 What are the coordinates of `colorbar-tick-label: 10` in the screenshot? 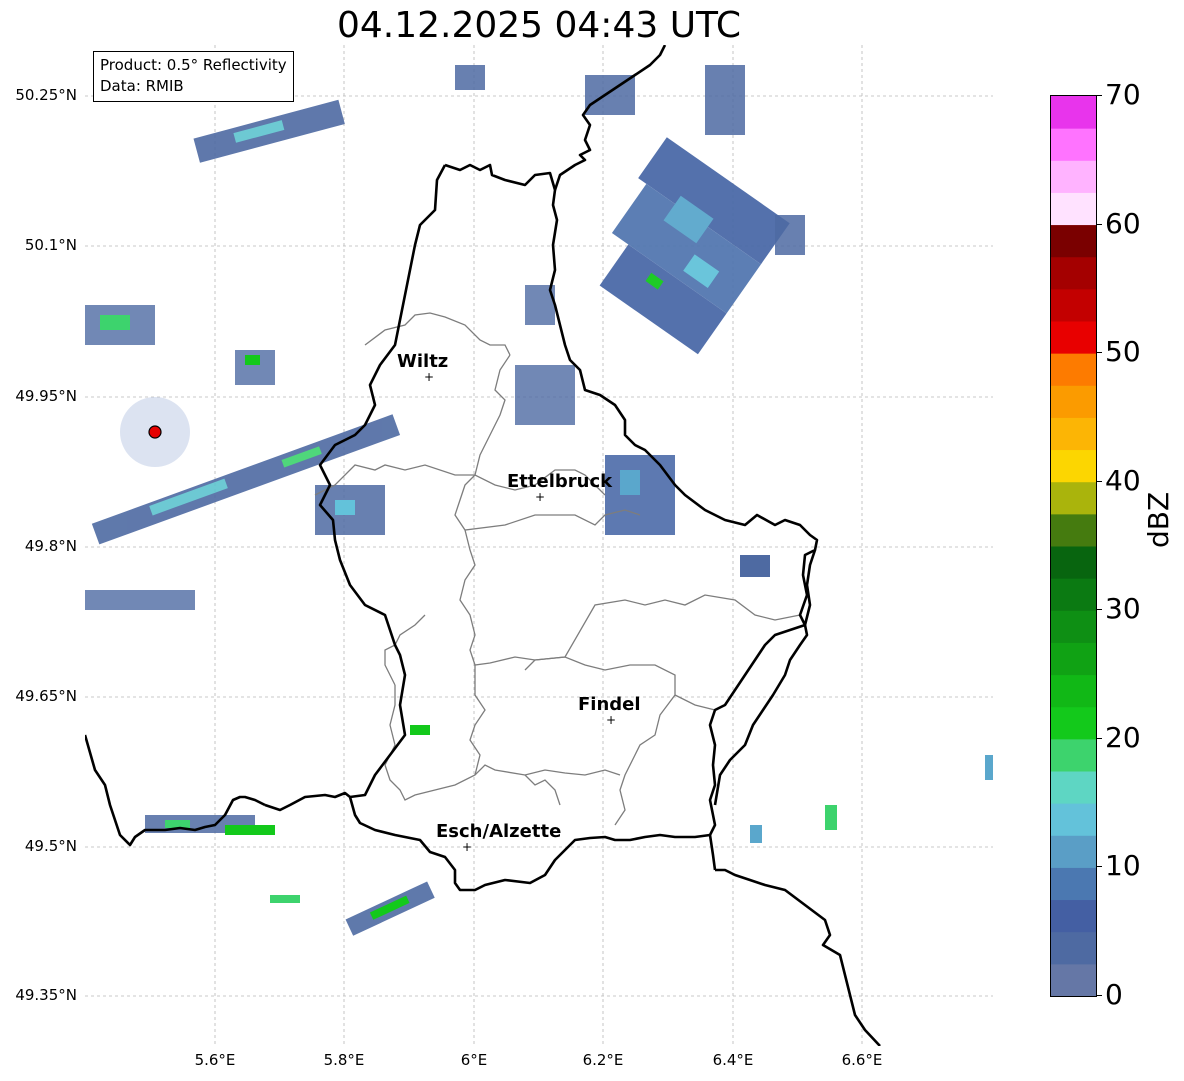 It's located at (1123, 865).